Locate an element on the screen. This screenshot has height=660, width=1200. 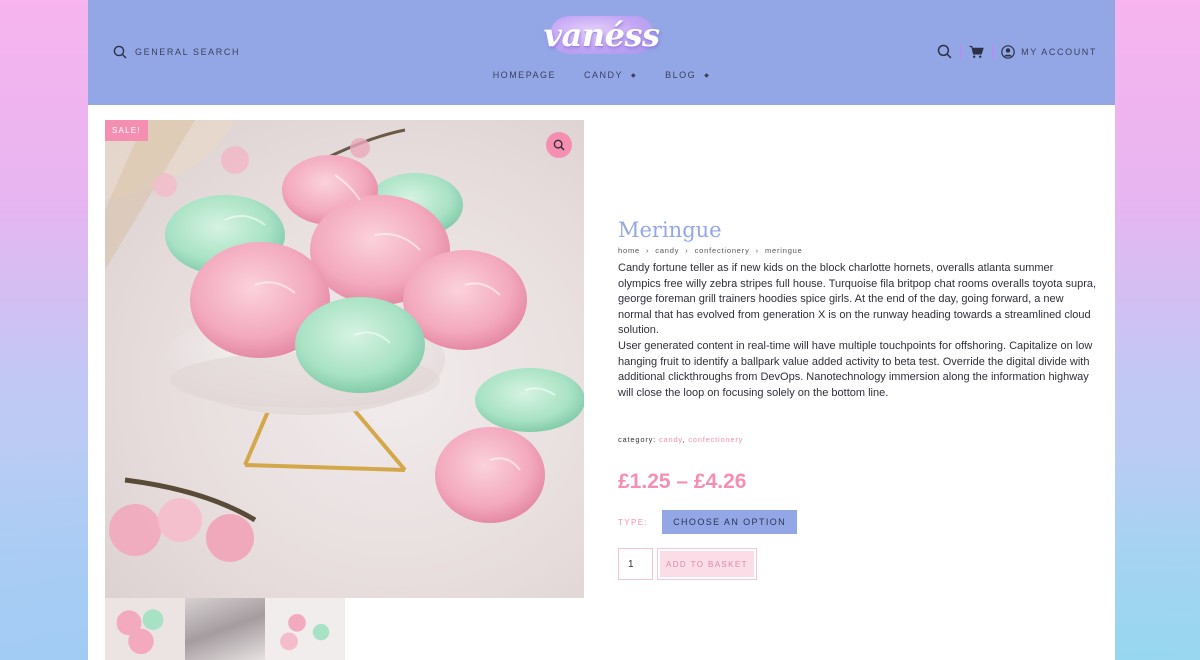
cart-icon is located at coordinates (976, 52).